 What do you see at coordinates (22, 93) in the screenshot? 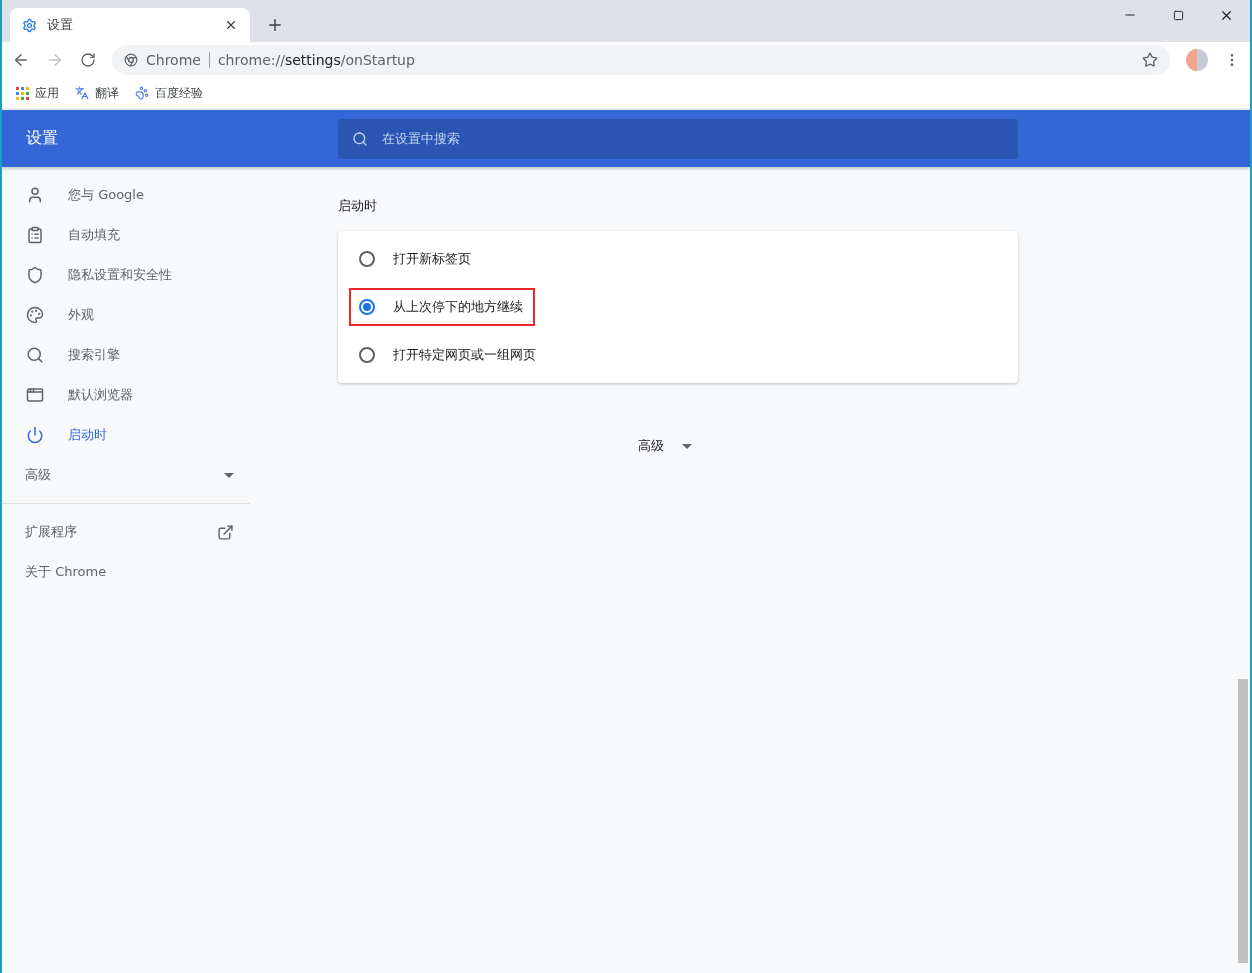
I see `apps-grid-icon` at bounding box center [22, 93].